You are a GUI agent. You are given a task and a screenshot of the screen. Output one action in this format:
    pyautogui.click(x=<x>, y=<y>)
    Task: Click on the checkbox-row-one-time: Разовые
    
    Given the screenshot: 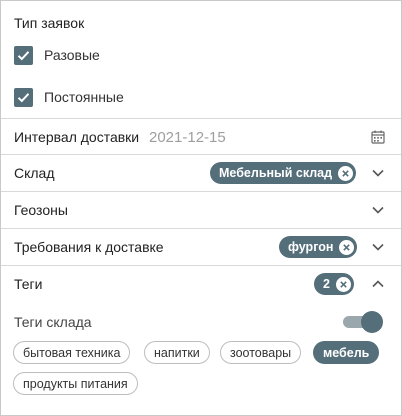 What is the action you would take?
    pyautogui.click(x=57, y=55)
    